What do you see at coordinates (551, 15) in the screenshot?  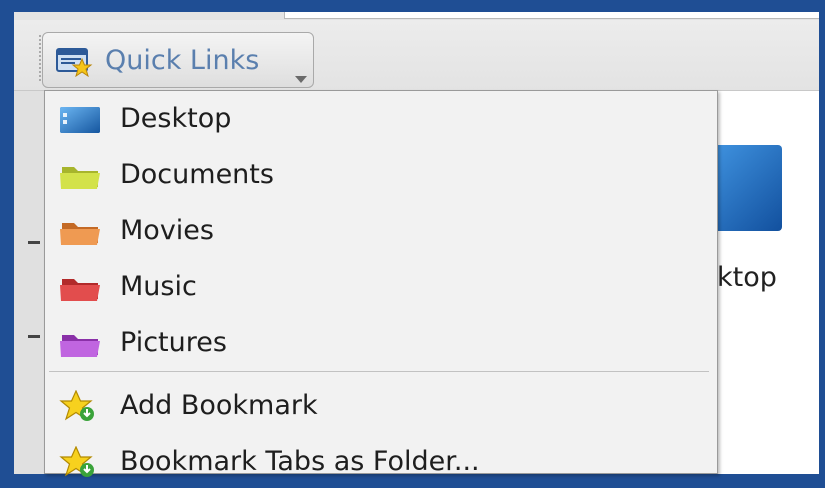 I see `location-bar-edge` at bounding box center [551, 15].